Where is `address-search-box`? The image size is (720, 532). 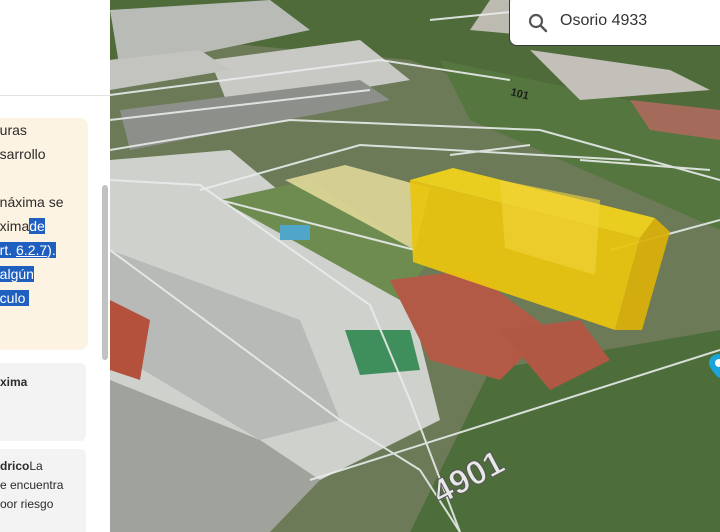 address-search-box is located at coordinates (614, 23).